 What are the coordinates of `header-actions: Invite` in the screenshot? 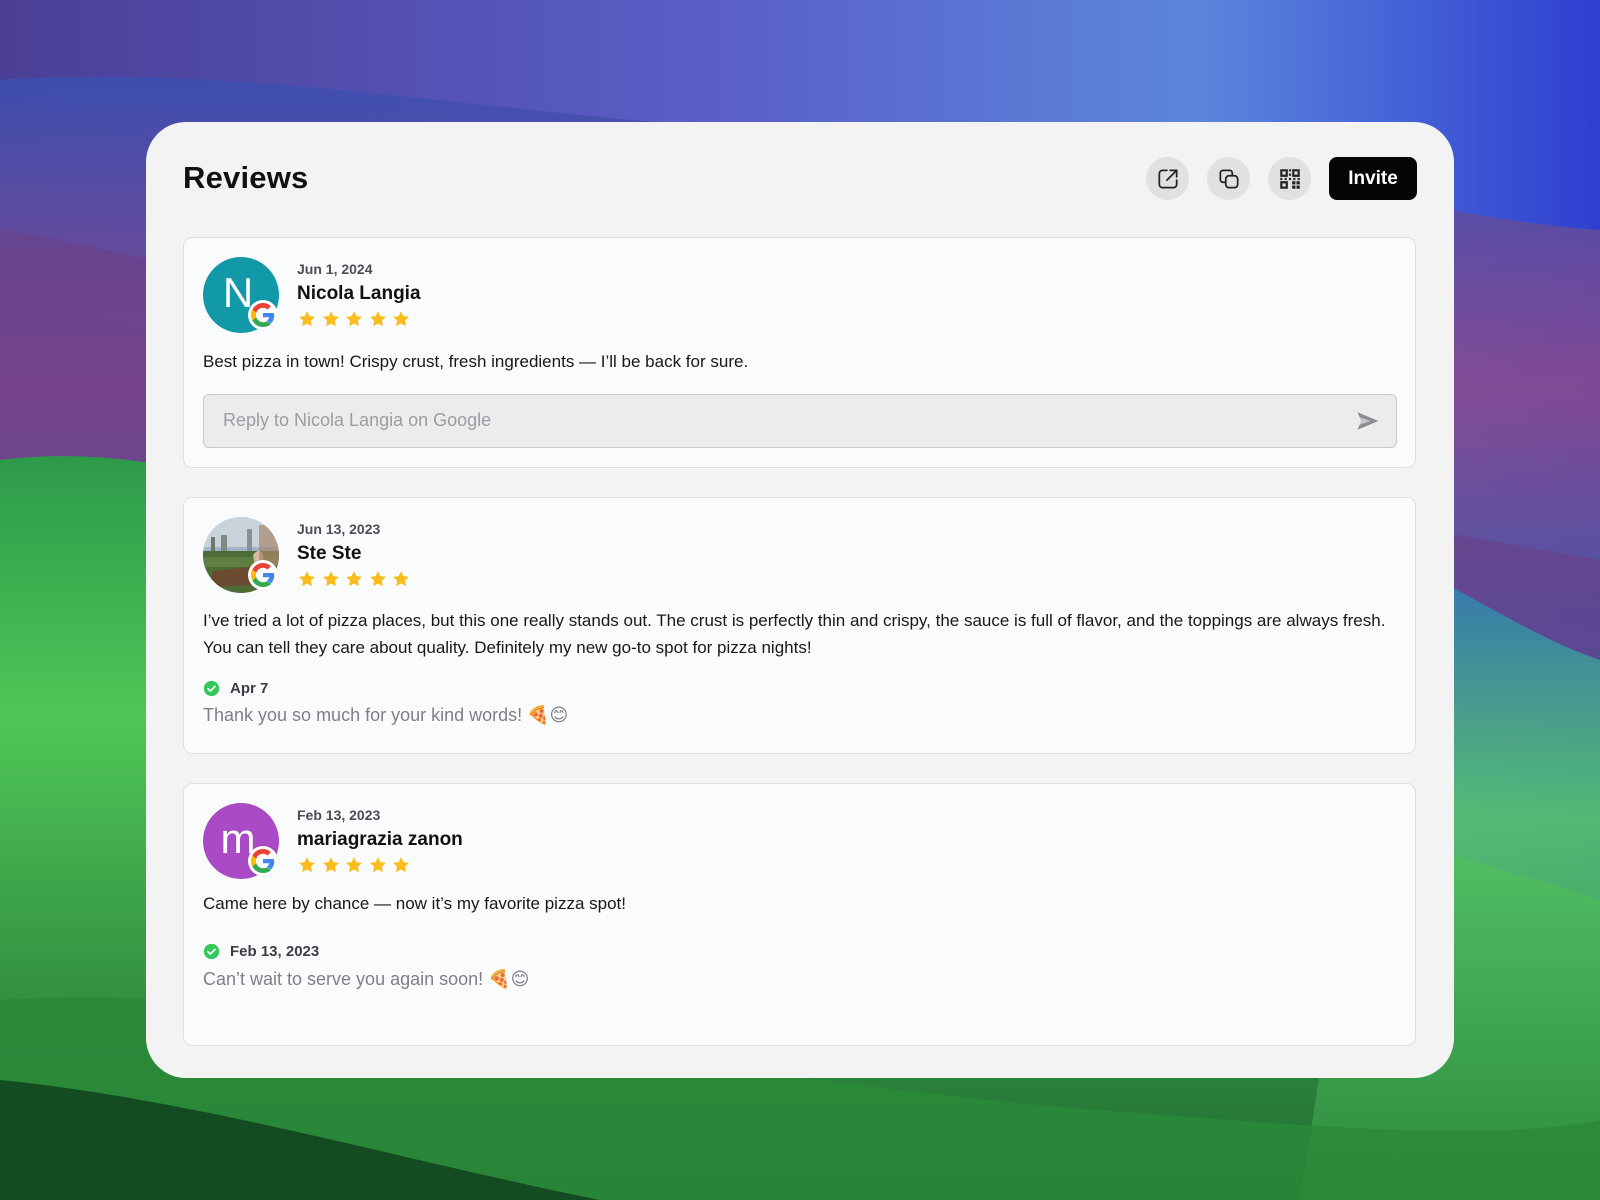 It's located at (1281, 178).